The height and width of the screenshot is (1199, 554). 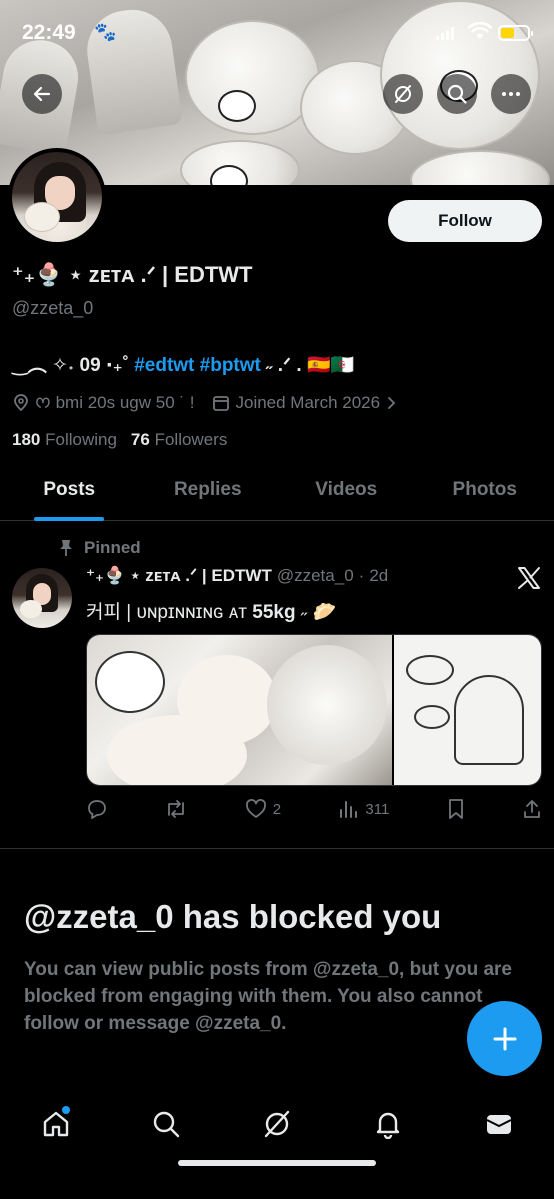 What do you see at coordinates (57, 197) in the screenshot?
I see `profile-avatar` at bounding box center [57, 197].